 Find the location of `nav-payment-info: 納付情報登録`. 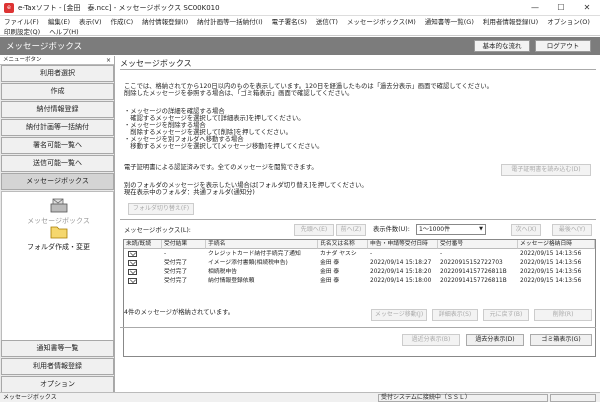

nav-payment-info: 納付情報登録 is located at coordinates (57, 109).